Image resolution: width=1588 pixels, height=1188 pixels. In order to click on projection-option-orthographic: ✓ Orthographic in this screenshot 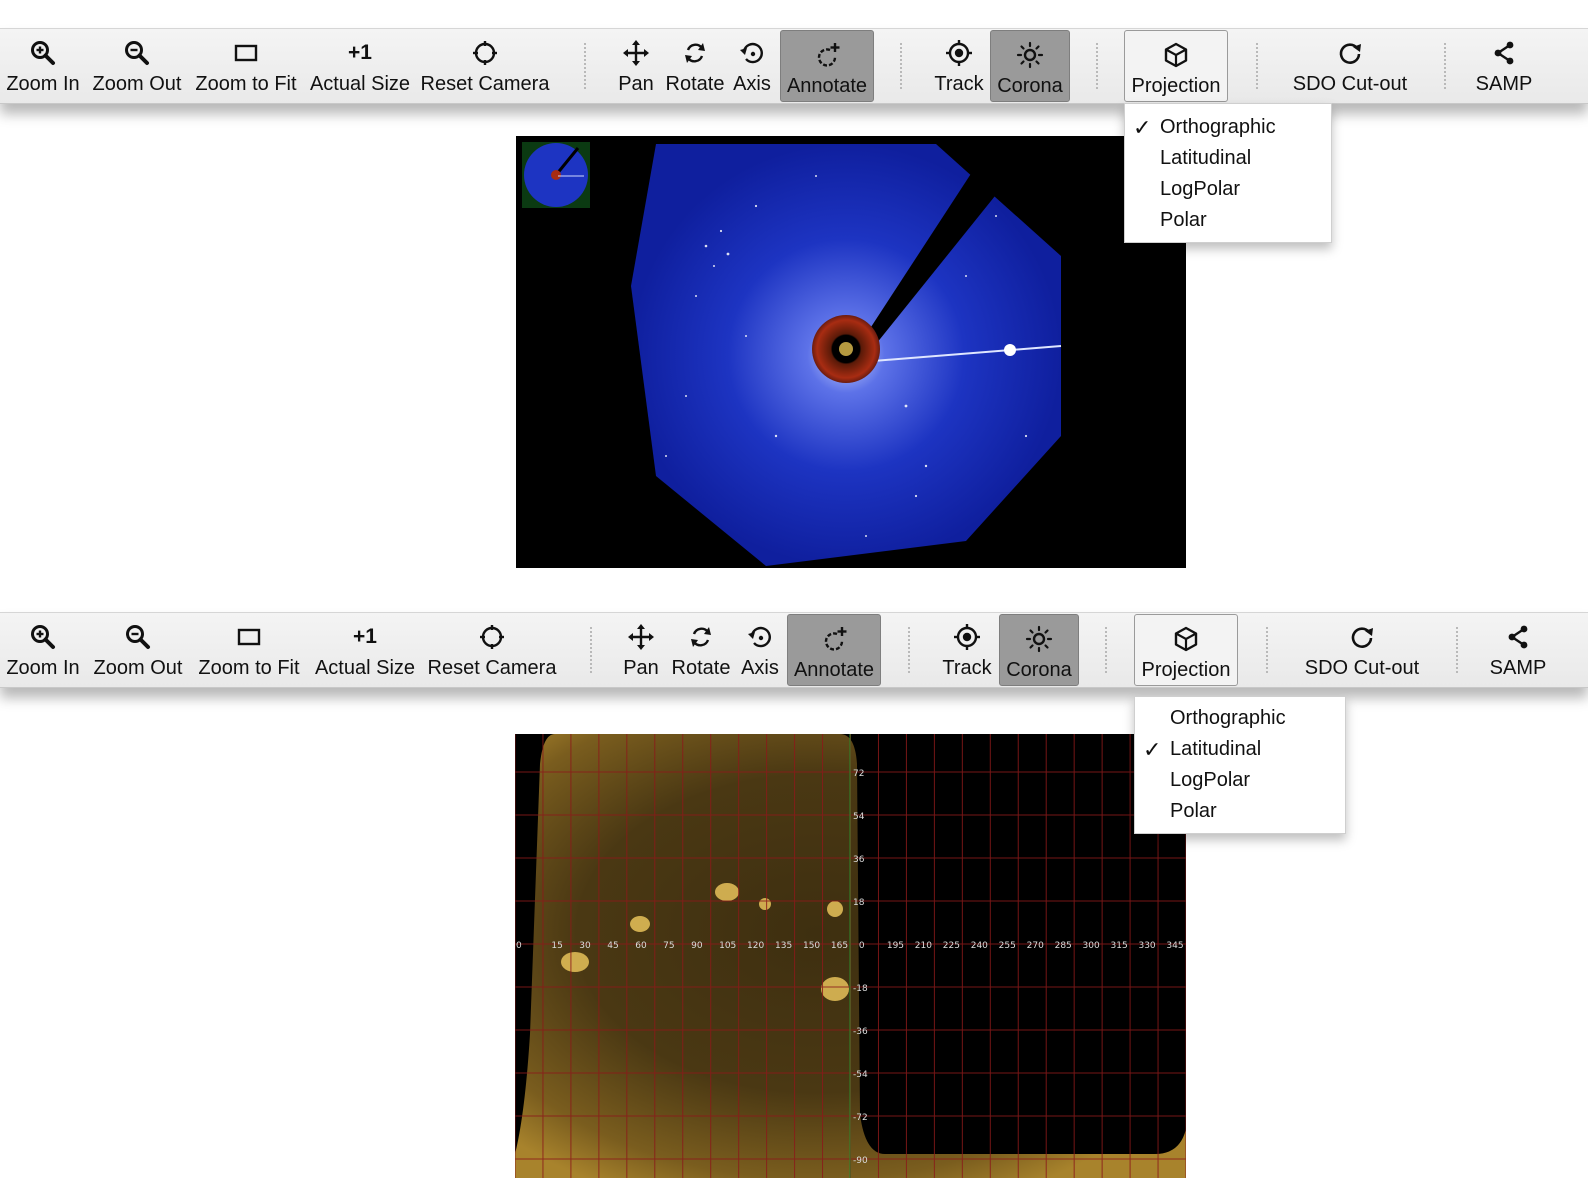, I will do `click(1228, 127)`.